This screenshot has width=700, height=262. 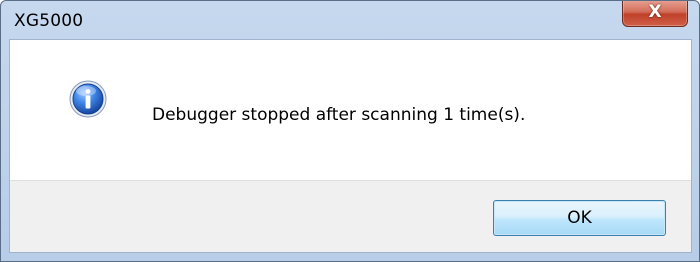 I want to click on close-icon: X, so click(x=655, y=12).